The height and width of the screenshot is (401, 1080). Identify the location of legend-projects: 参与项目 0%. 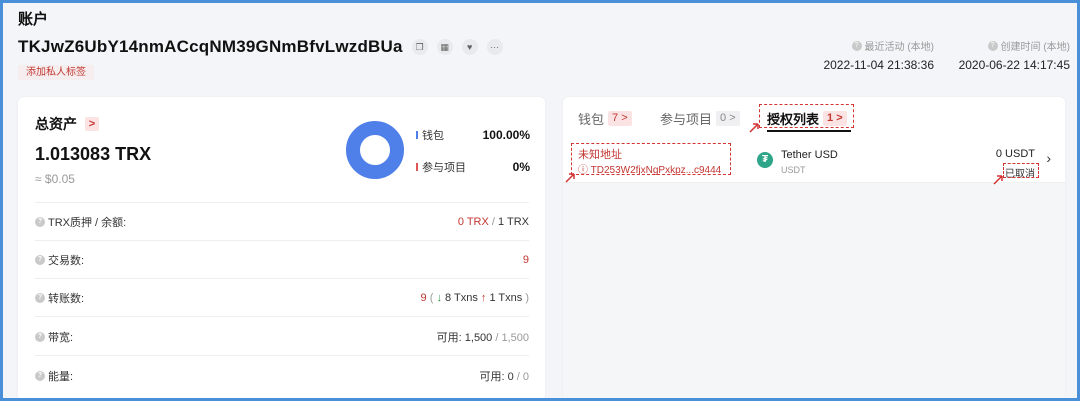
(473, 167).